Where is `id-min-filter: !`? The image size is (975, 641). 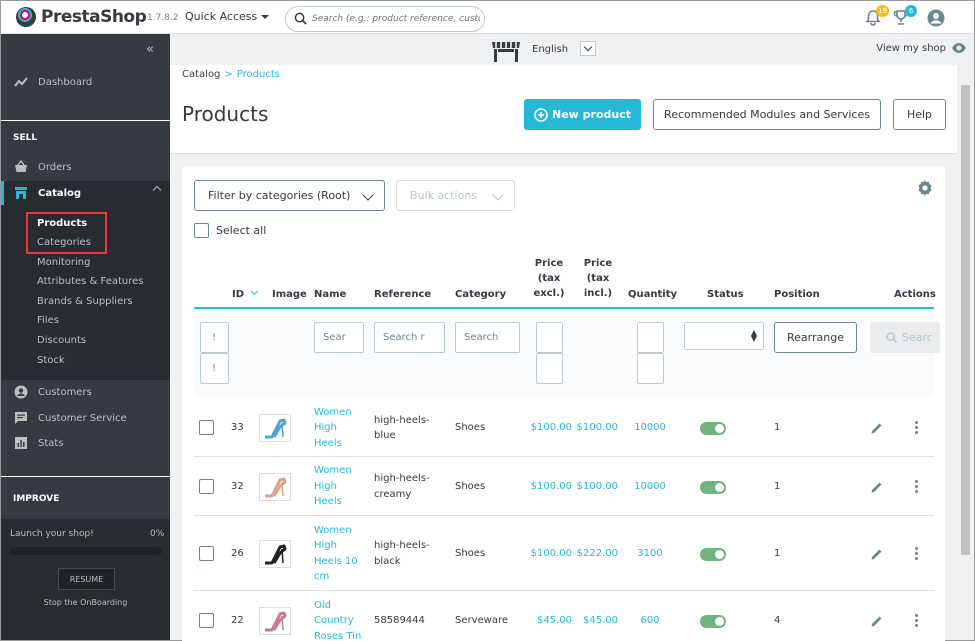 id-min-filter: ! is located at coordinates (214, 337).